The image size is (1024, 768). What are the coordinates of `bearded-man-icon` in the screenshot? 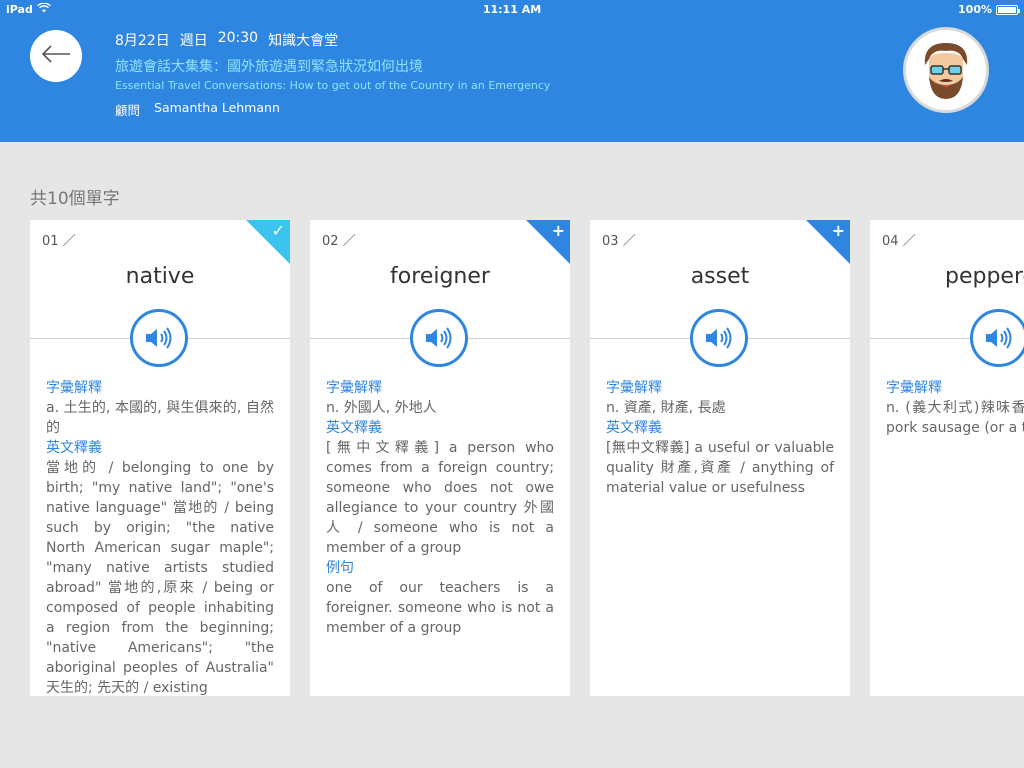 It's located at (946, 71).